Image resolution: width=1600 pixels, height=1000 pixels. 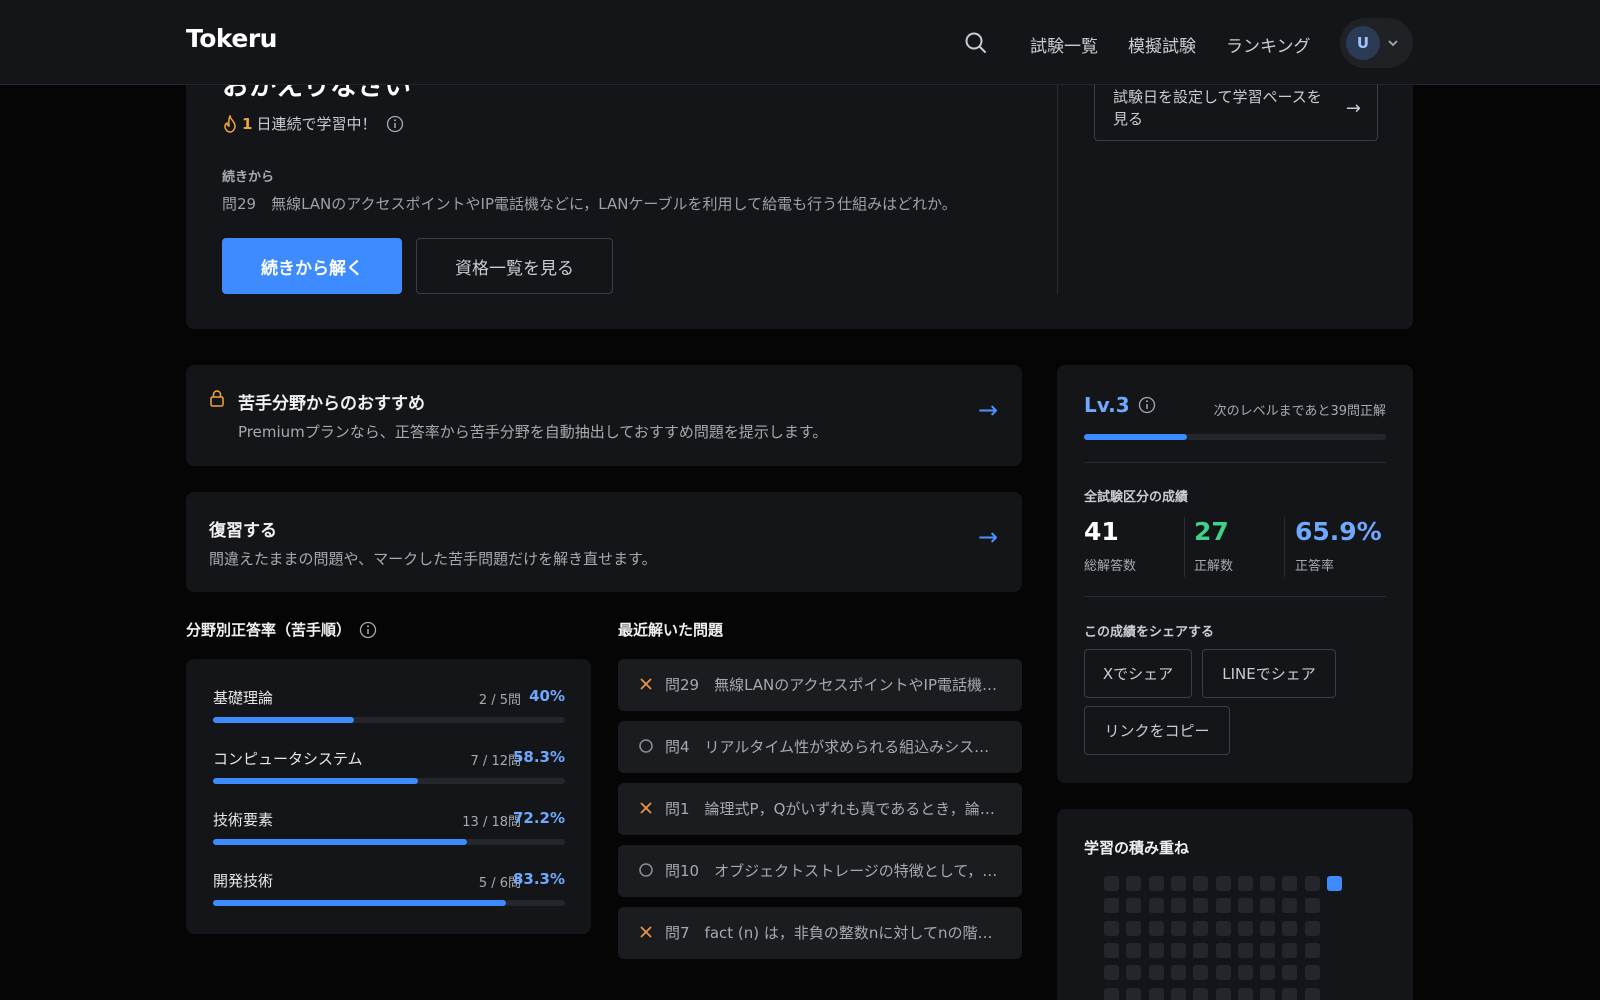 I want to click on correct-count-label: 正解数, so click(x=1214, y=566).